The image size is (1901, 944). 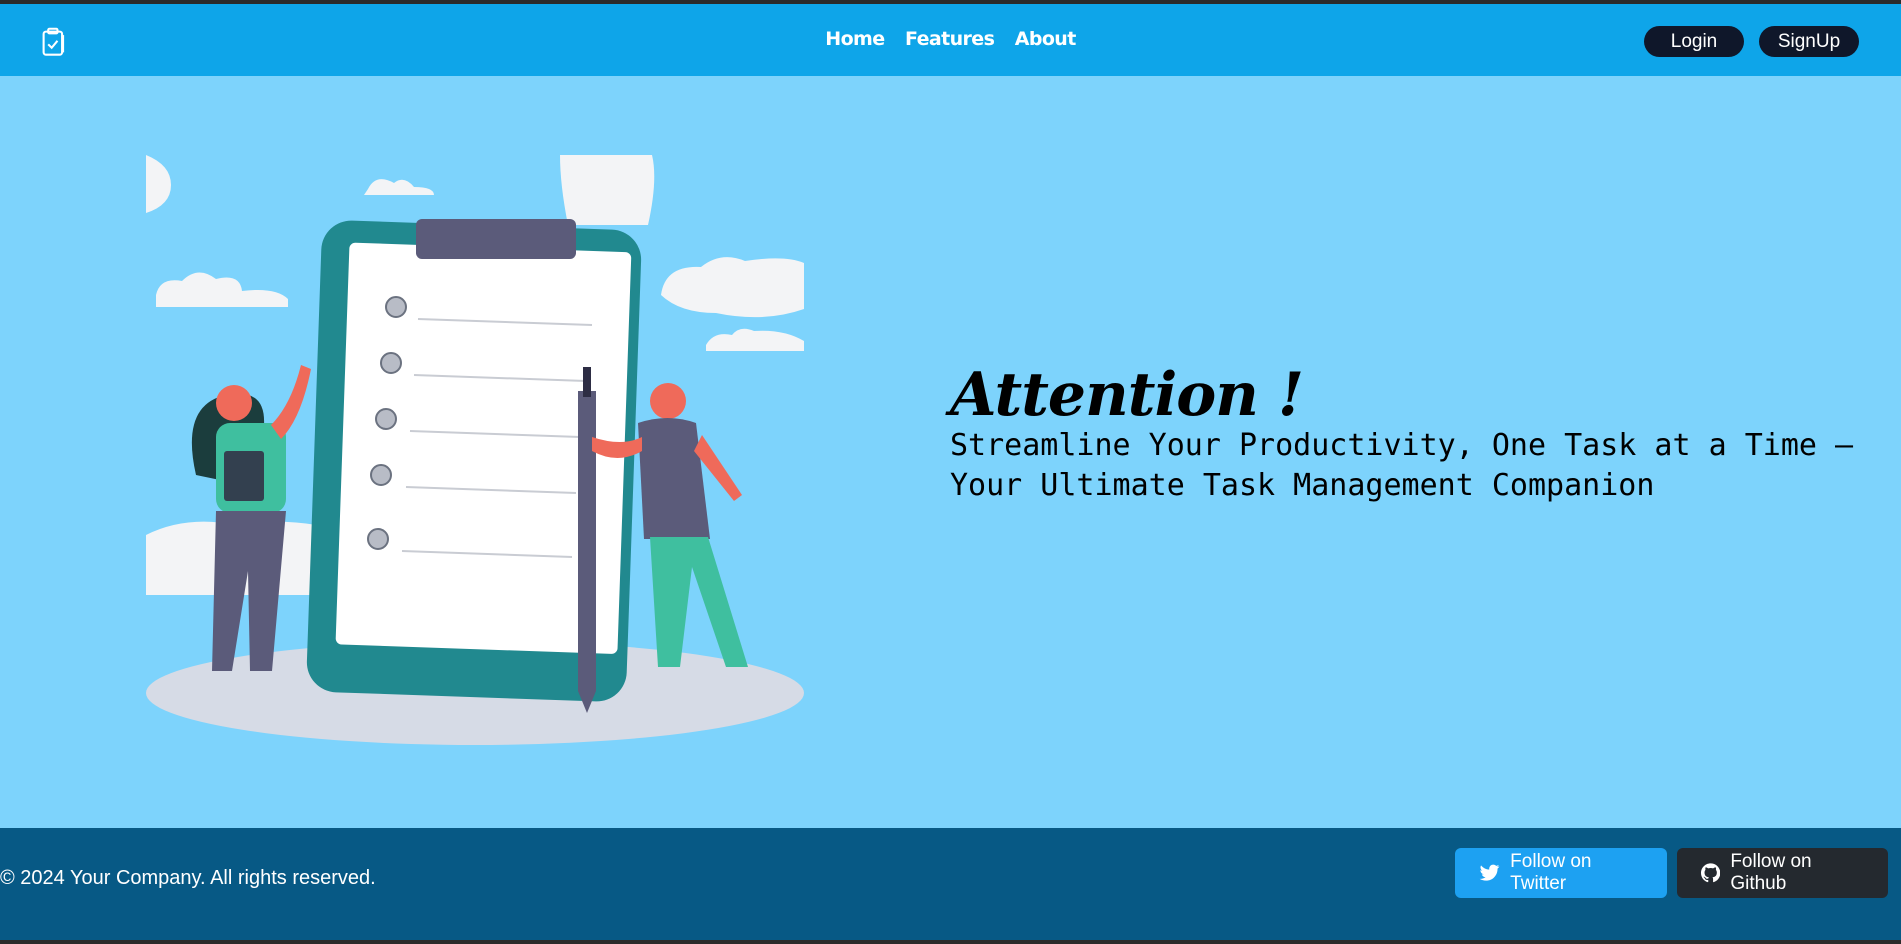 I want to click on nav-about-link: About, so click(x=1046, y=39).